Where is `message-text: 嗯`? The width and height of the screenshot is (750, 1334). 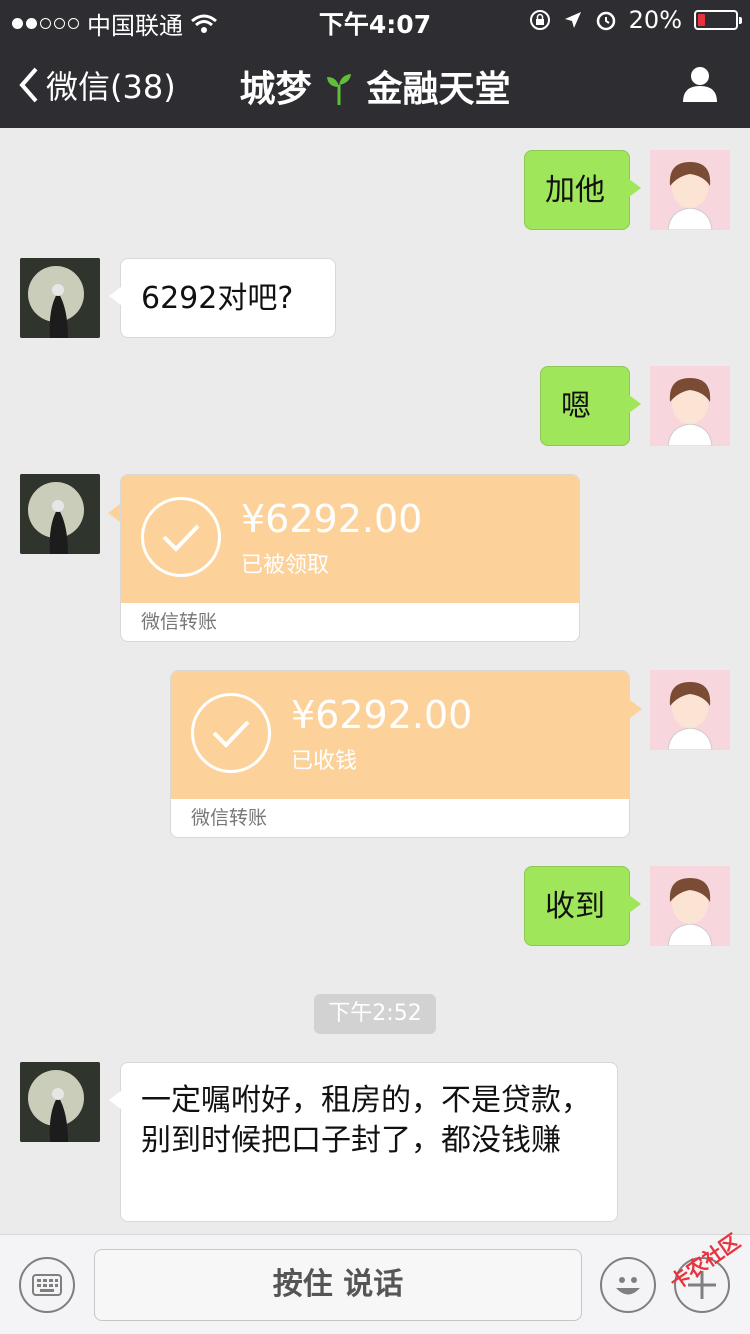 message-text: 嗯 is located at coordinates (576, 406).